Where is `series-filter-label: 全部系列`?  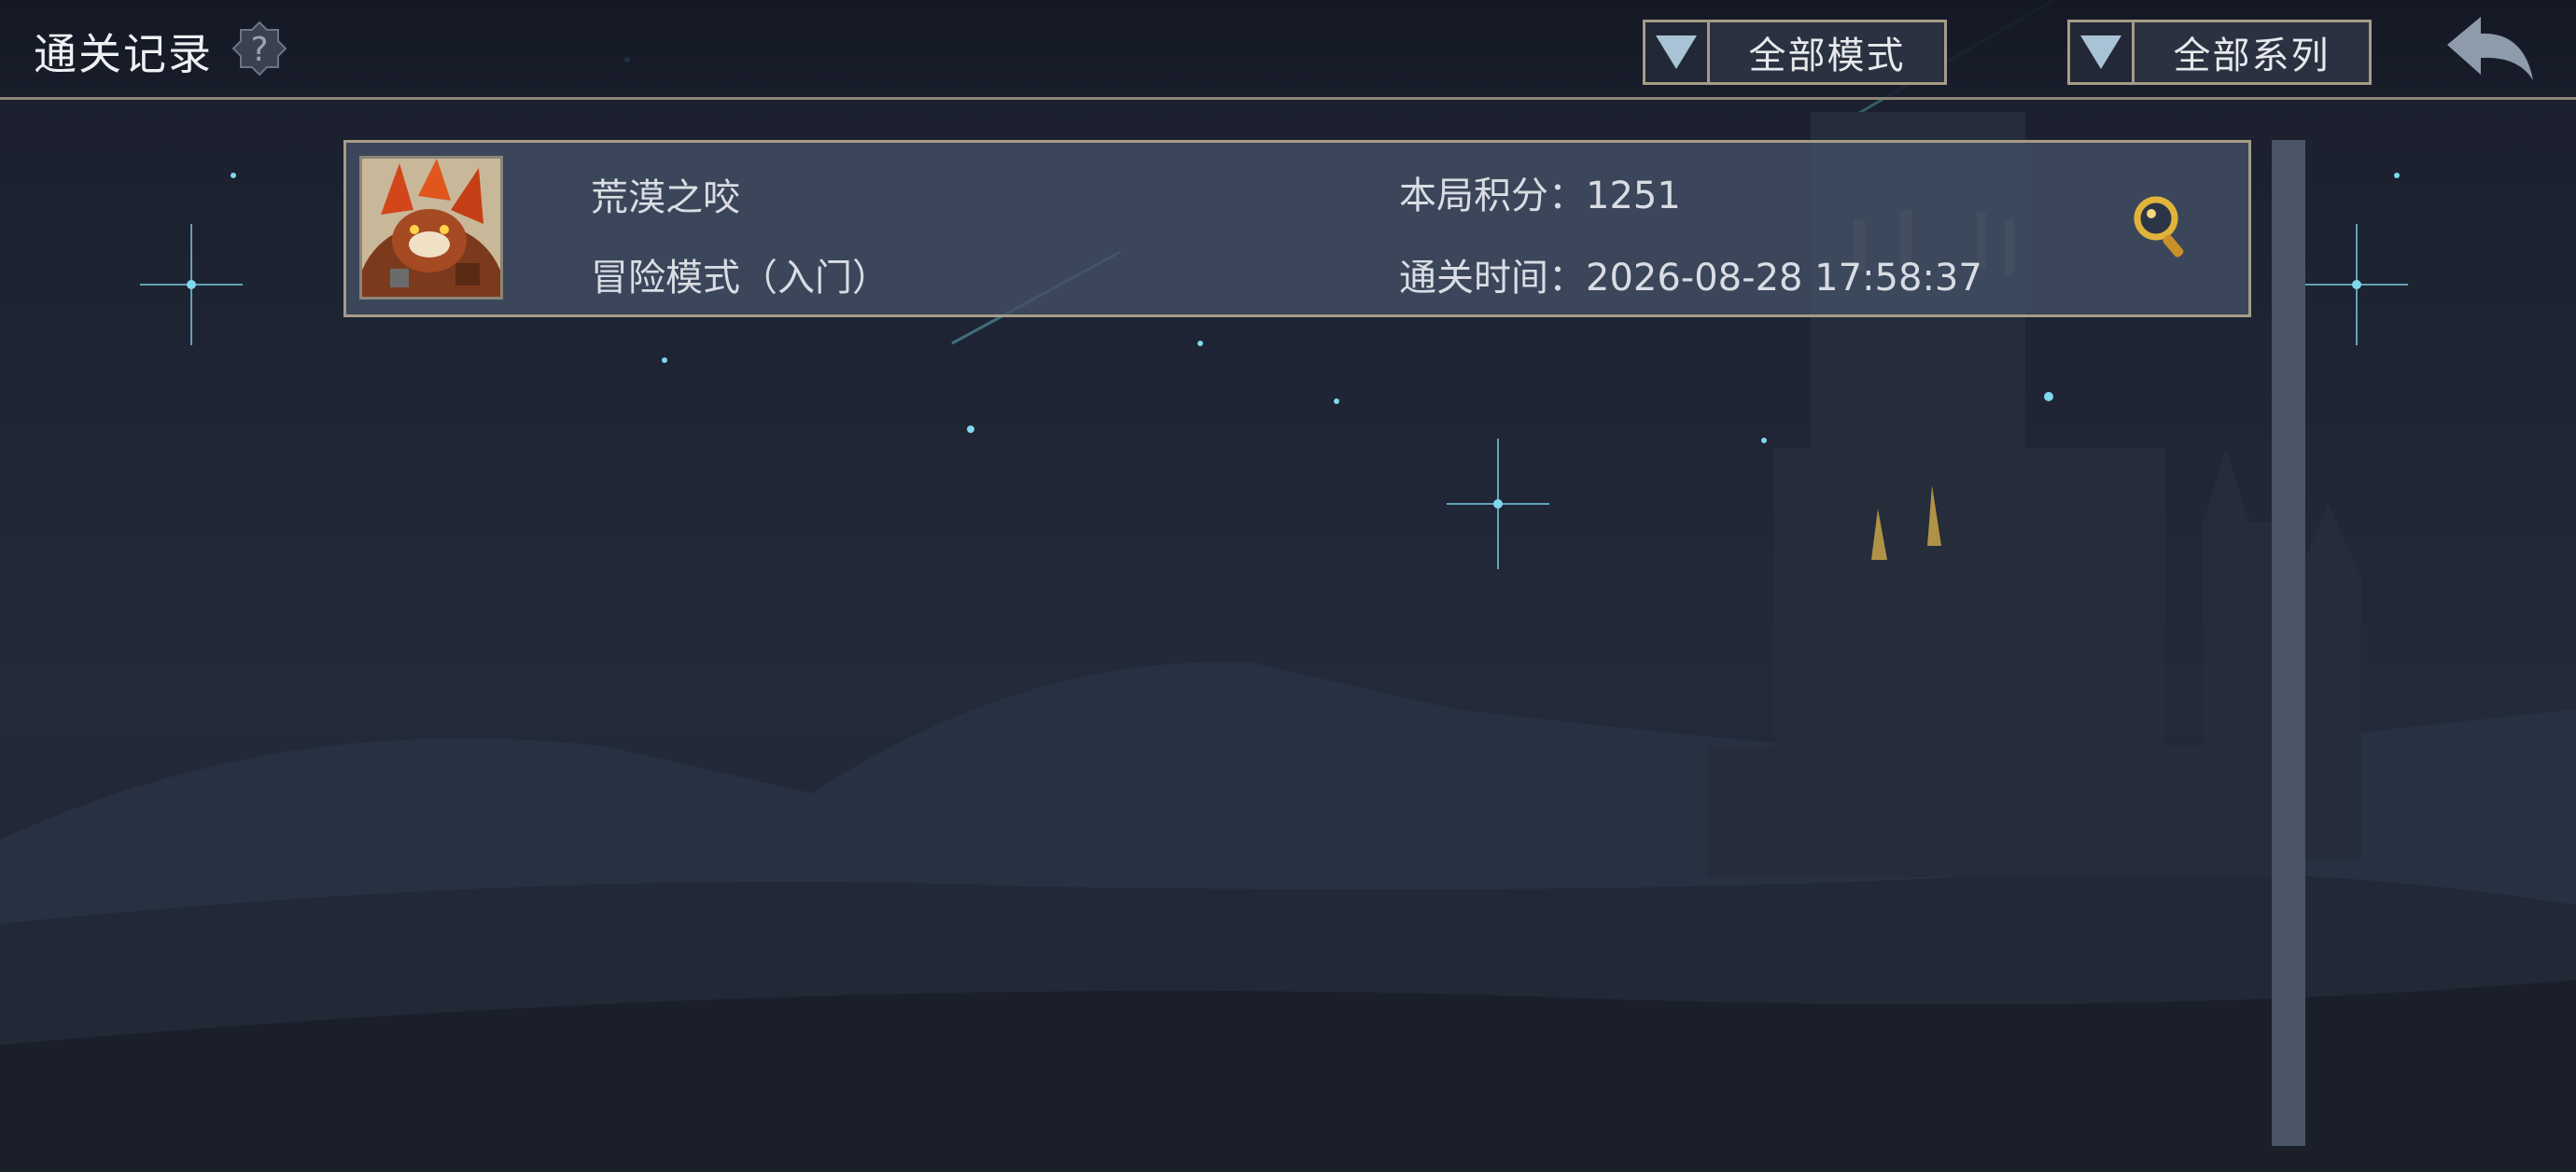 series-filter-label: 全部系列 is located at coordinates (2252, 56).